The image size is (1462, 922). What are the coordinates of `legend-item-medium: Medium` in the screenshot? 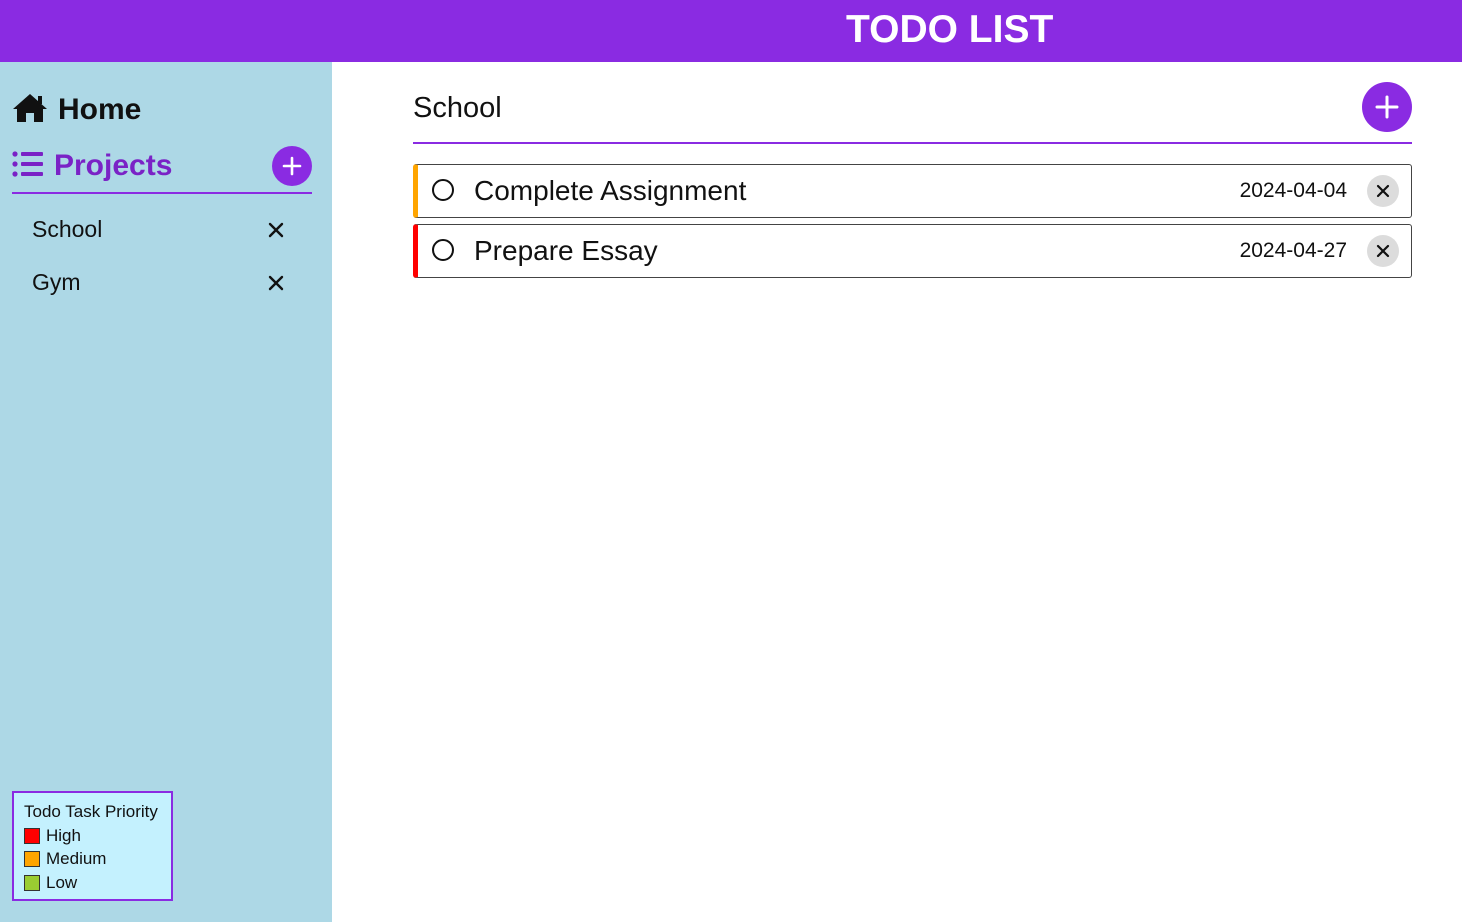 It's located at (97, 860).